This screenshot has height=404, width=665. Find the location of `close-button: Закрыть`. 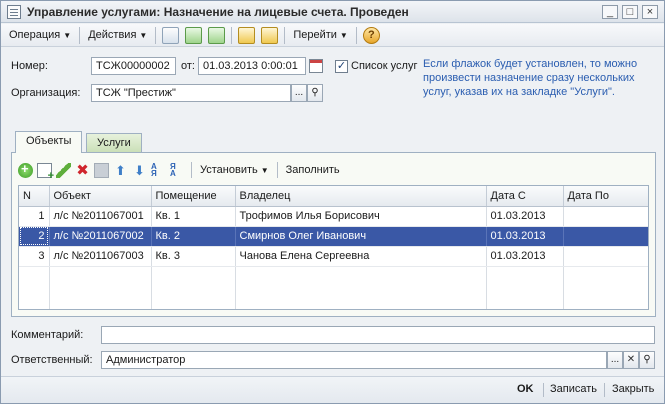

close-button: Закрыть is located at coordinates (633, 389).